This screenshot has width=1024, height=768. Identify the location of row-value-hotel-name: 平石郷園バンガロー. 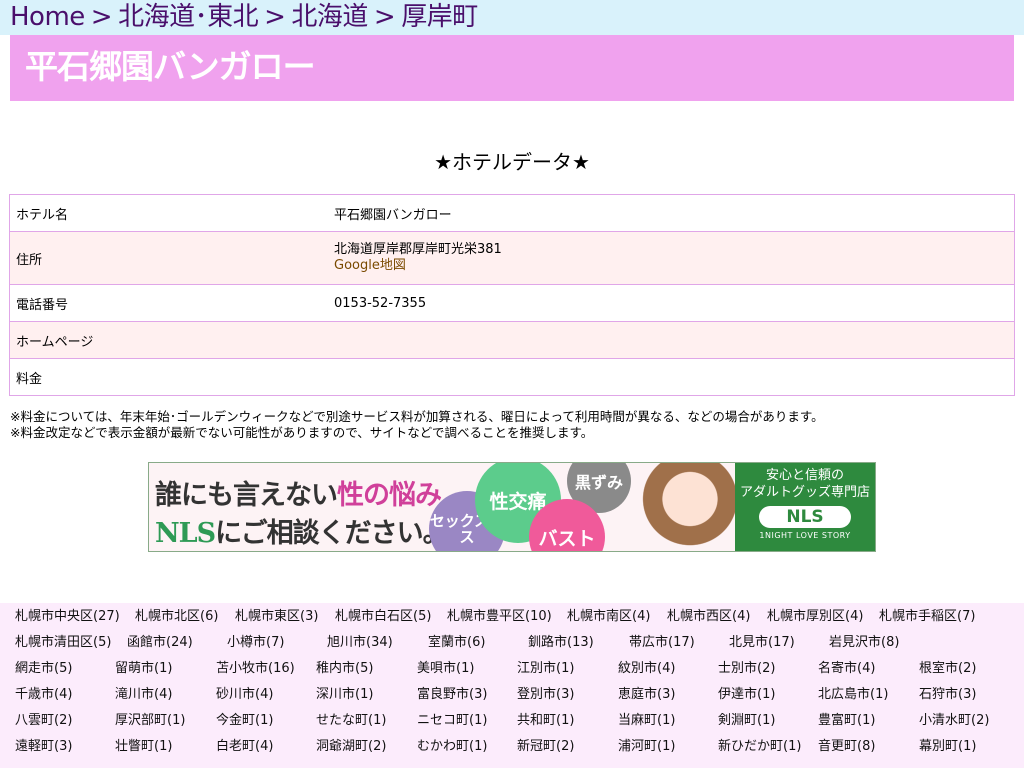
(671, 213).